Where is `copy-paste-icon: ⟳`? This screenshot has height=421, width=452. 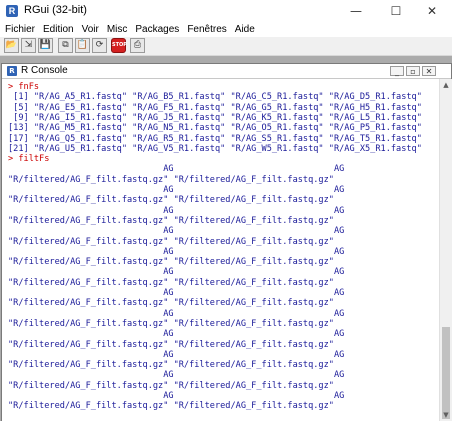 copy-paste-icon: ⟳ is located at coordinates (99, 45).